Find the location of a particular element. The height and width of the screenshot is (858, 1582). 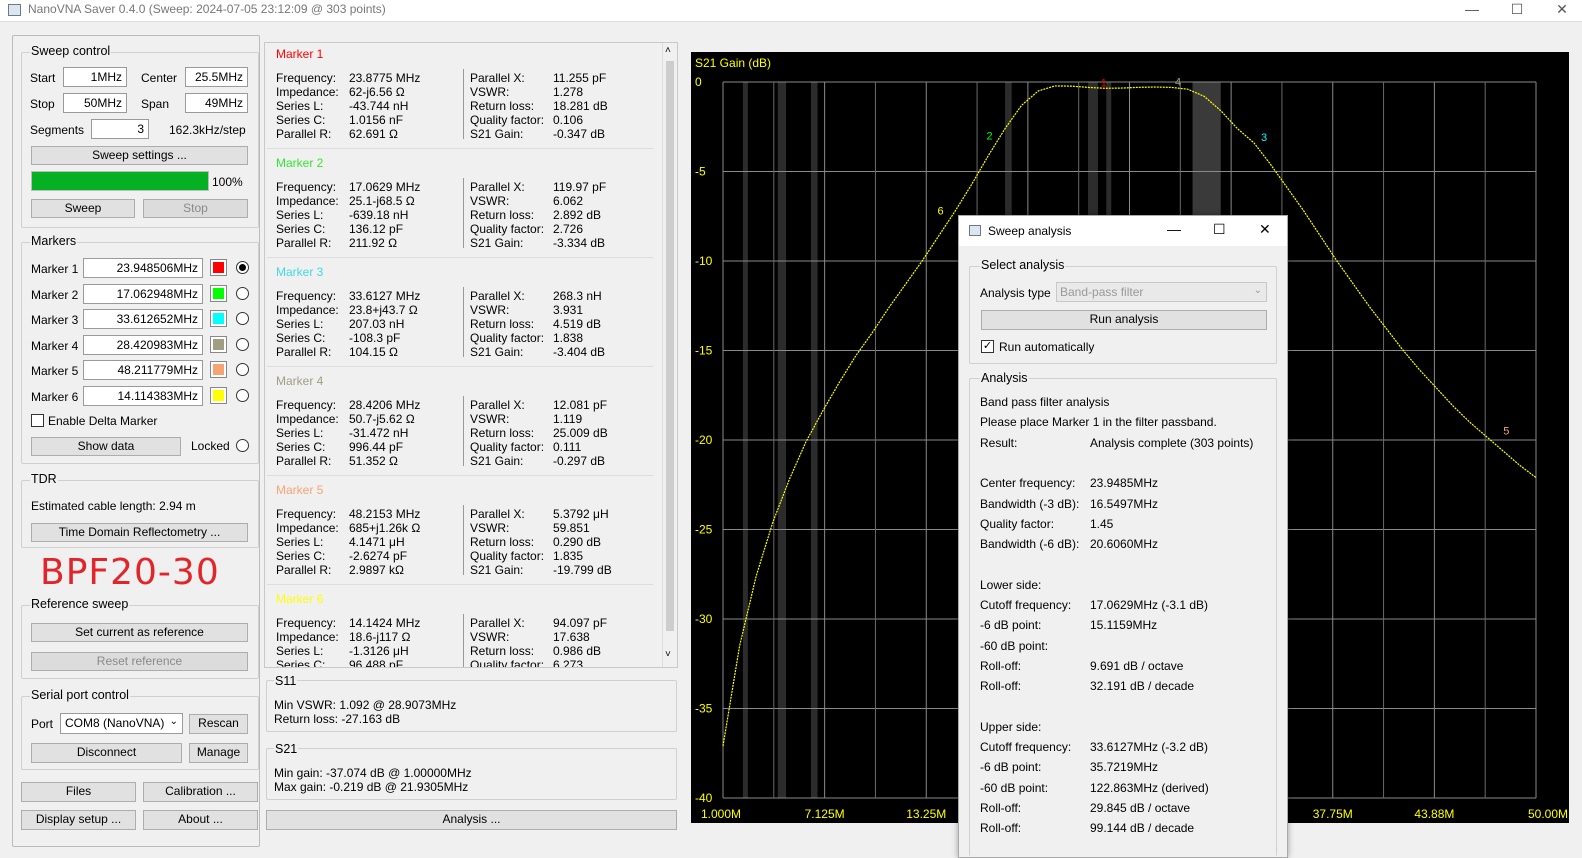

marker-frequency-input: 17.062948MHz is located at coordinates (143, 293).